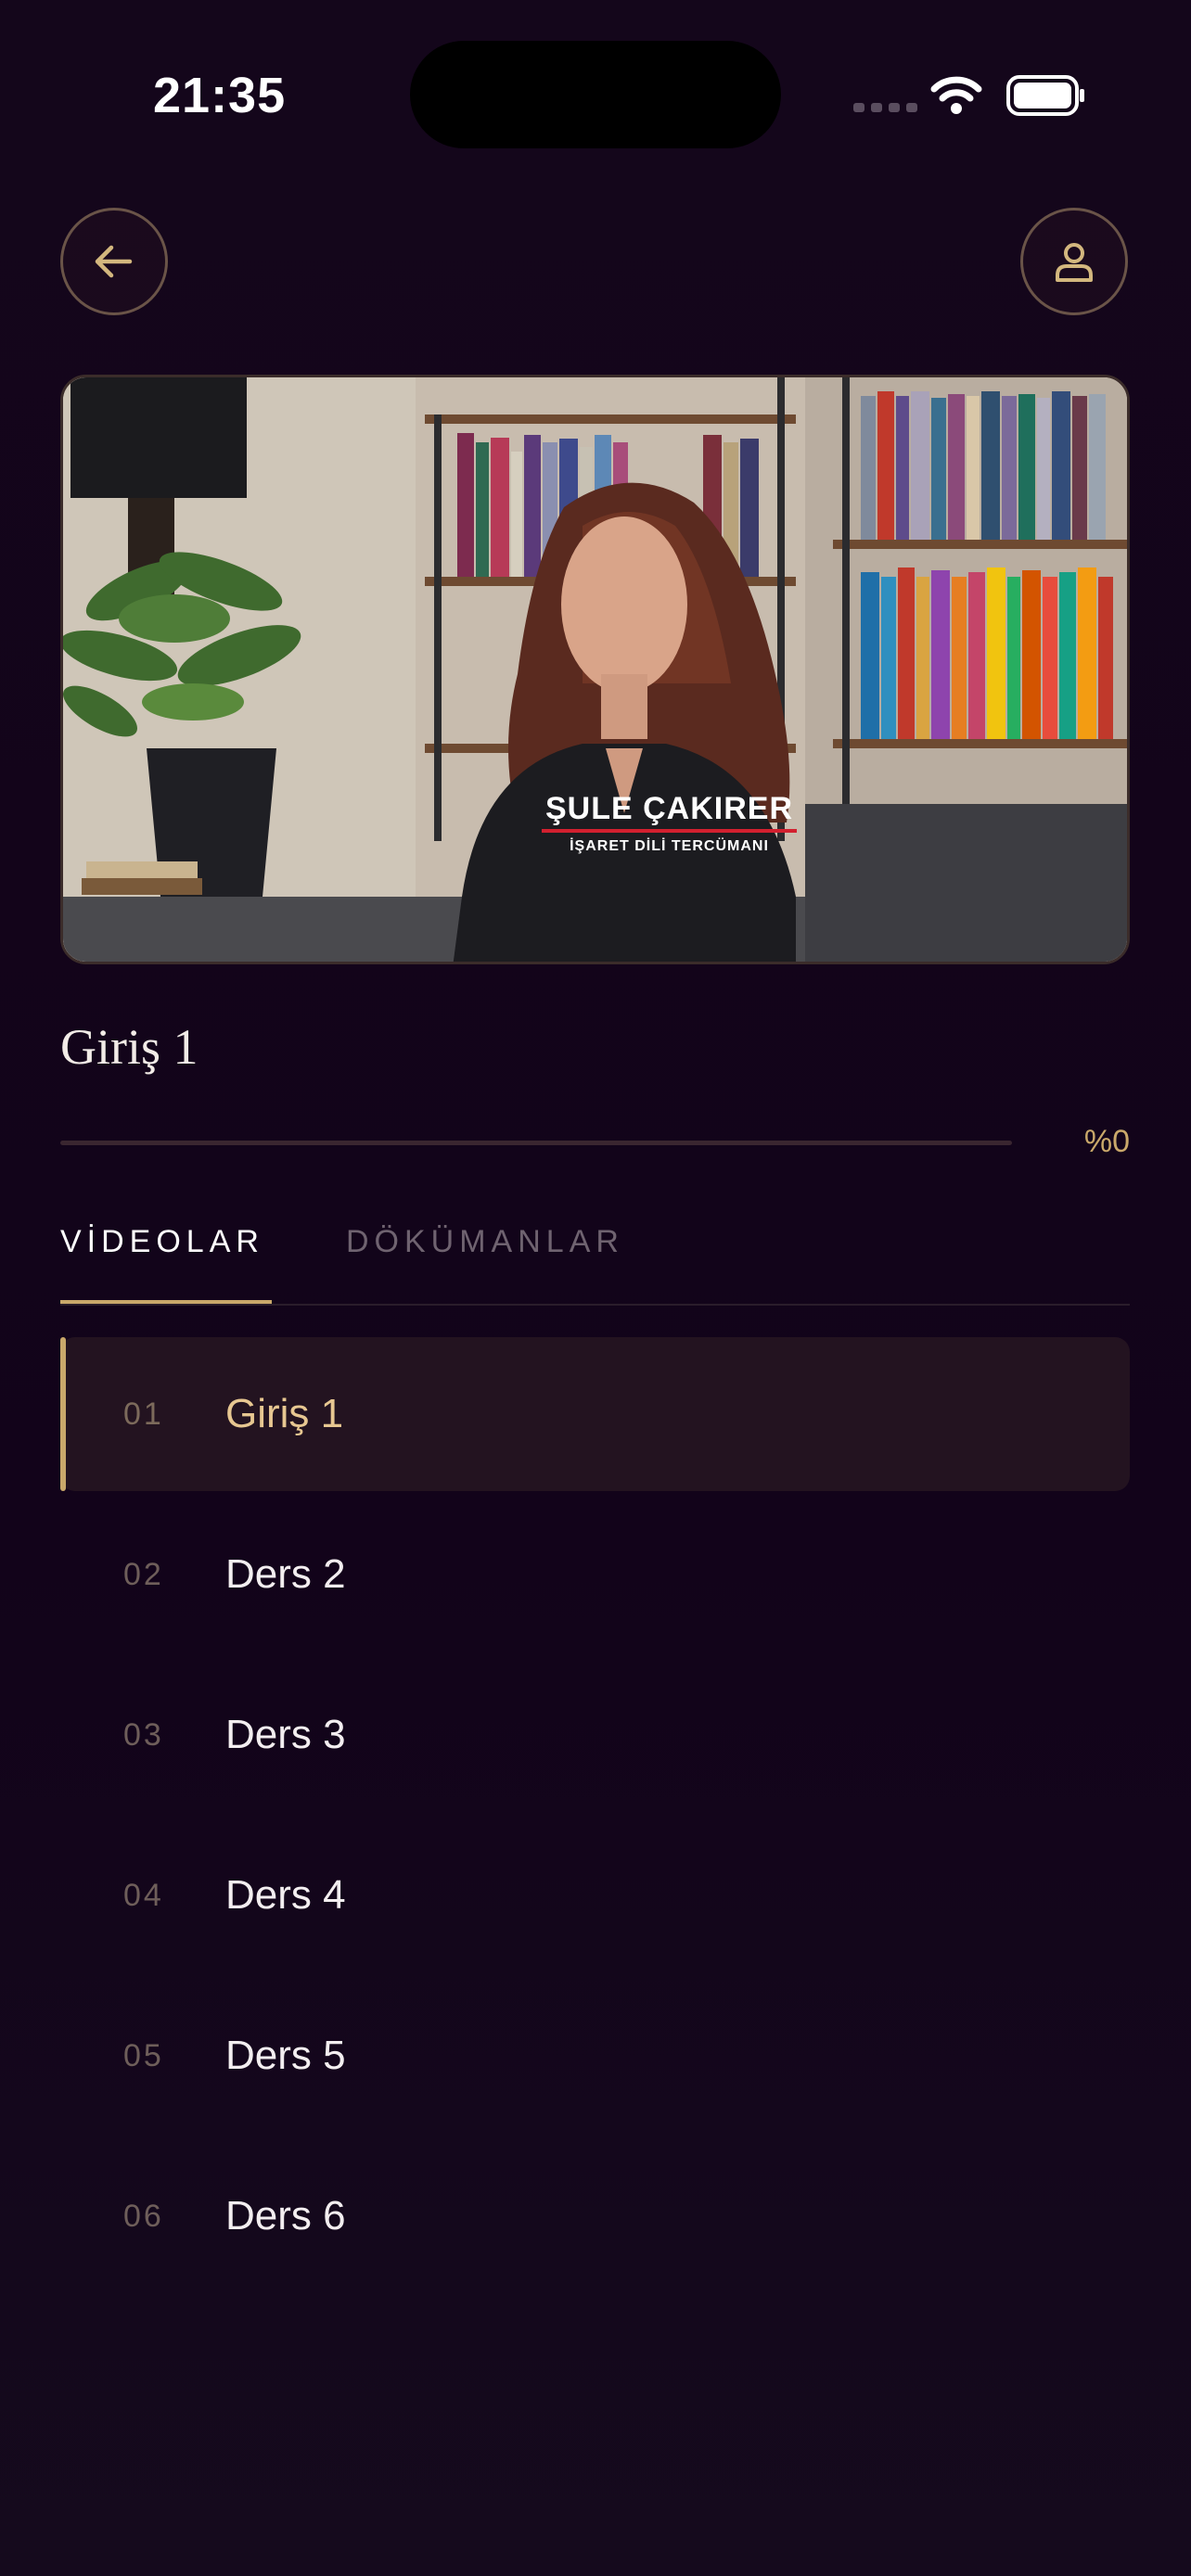 This screenshot has height=2576, width=1191. I want to click on video-caption: ŞULE ÇAKIRER İŞARET DİLİ TERCÜMANI, so click(632, 823).